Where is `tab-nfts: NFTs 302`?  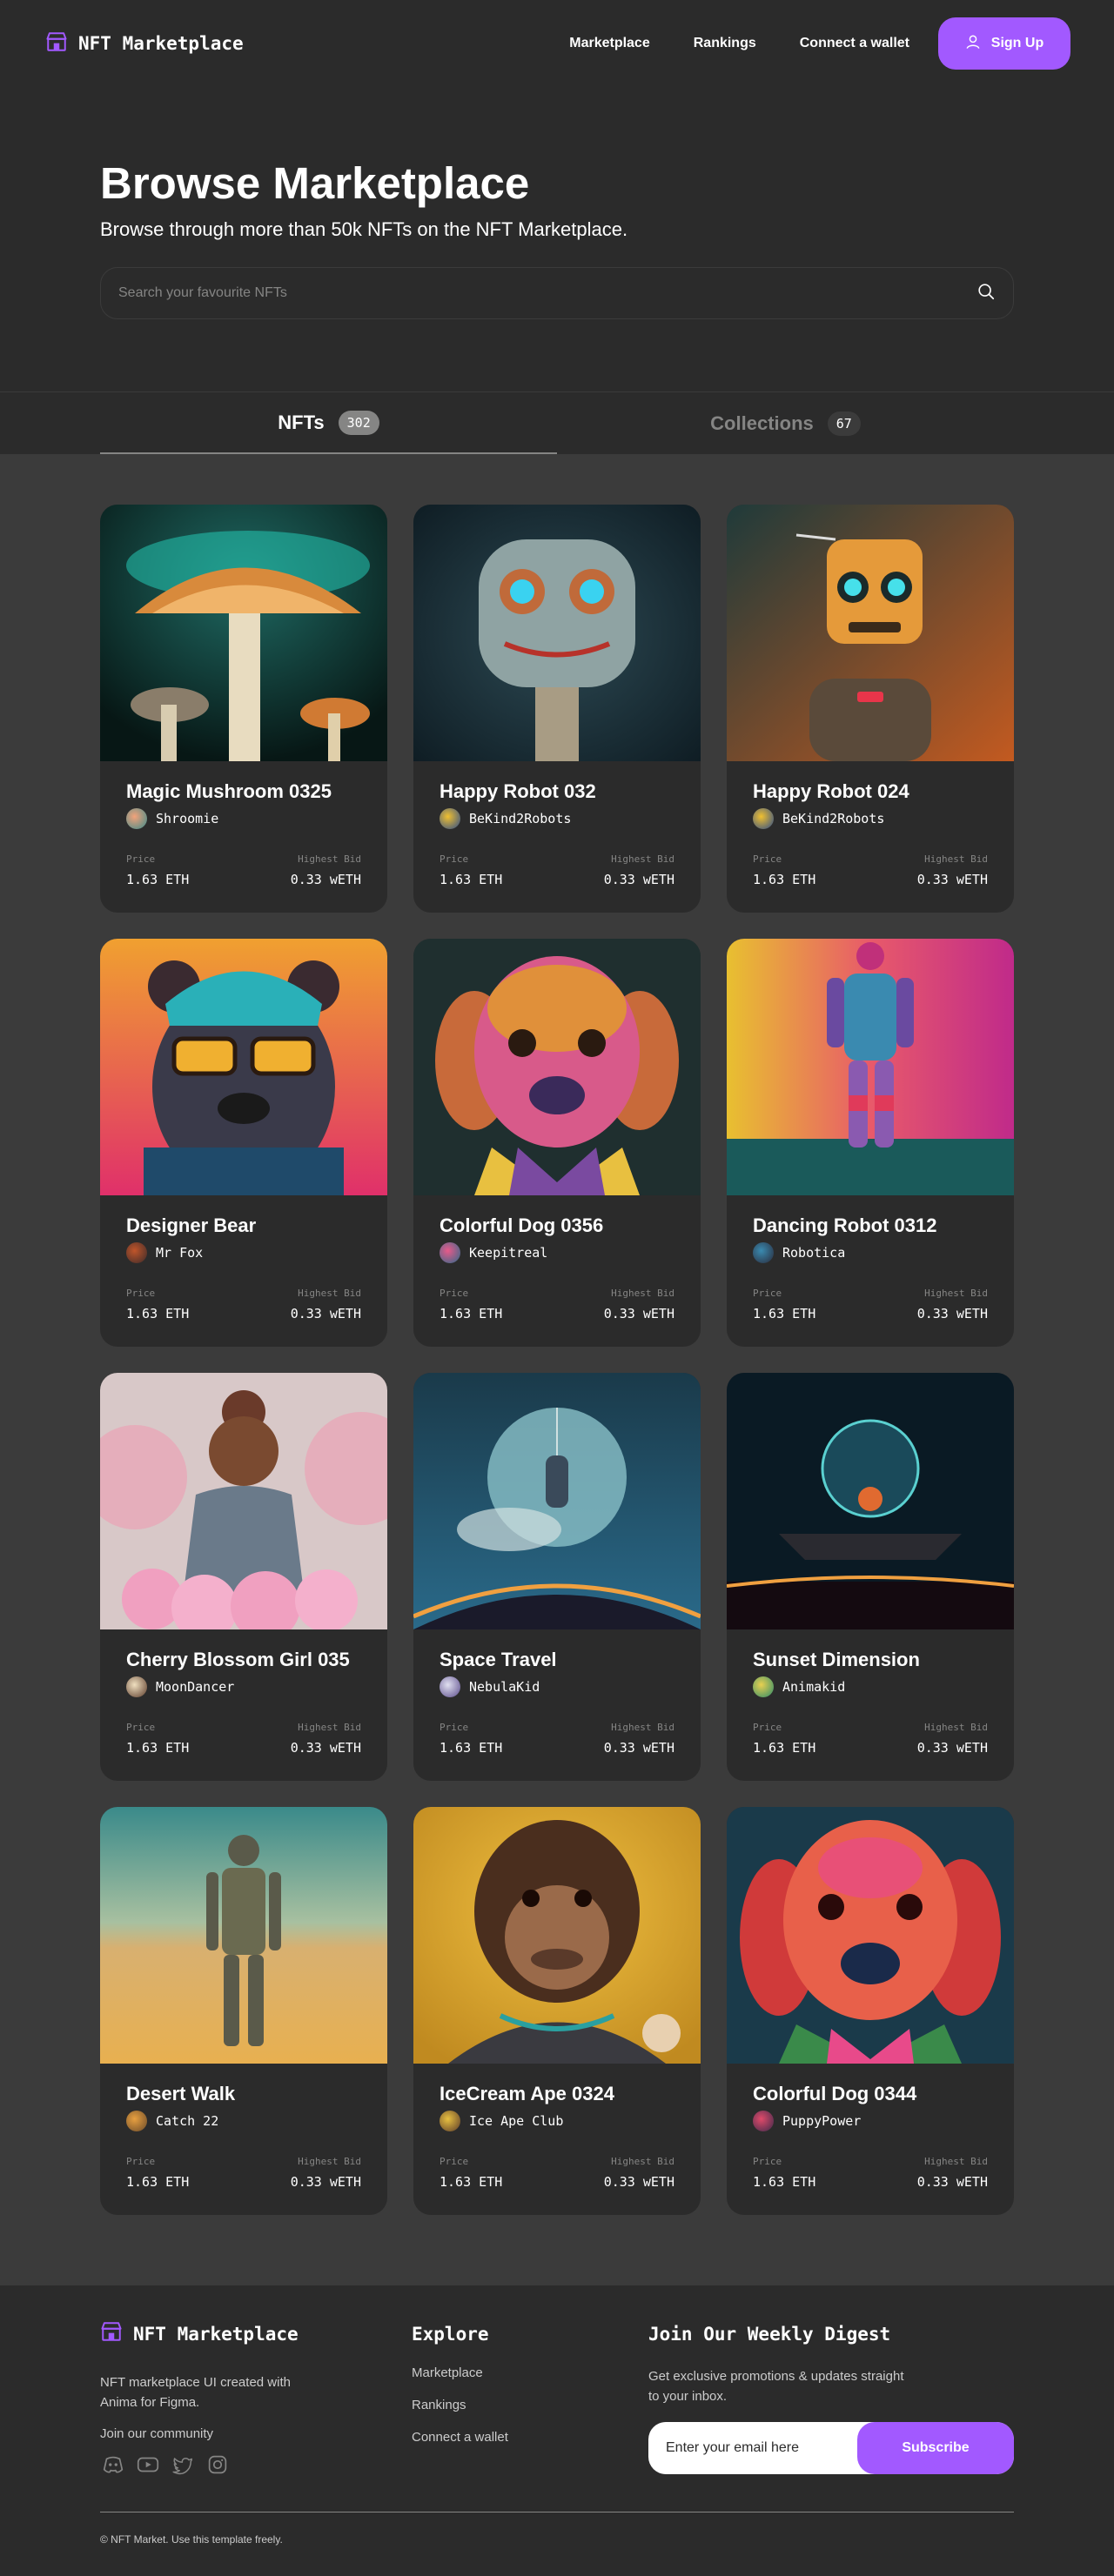 tab-nfts: NFTs 302 is located at coordinates (329, 423).